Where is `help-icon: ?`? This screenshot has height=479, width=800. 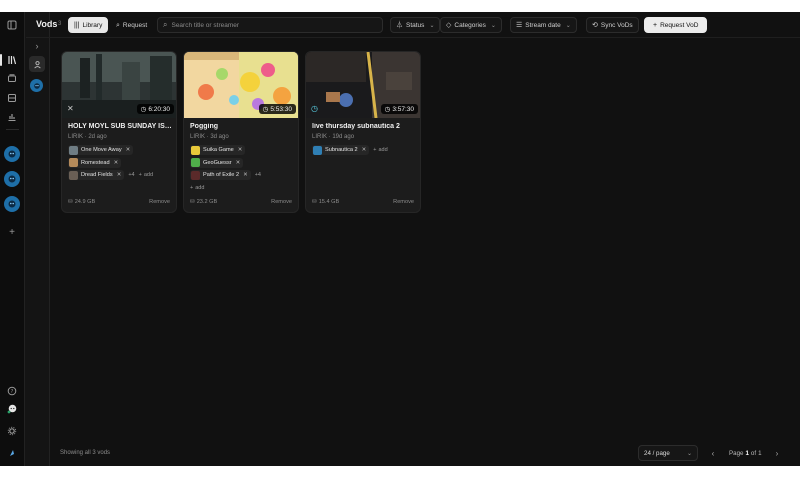
help-icon: ? is located at coordinates (12, 391).